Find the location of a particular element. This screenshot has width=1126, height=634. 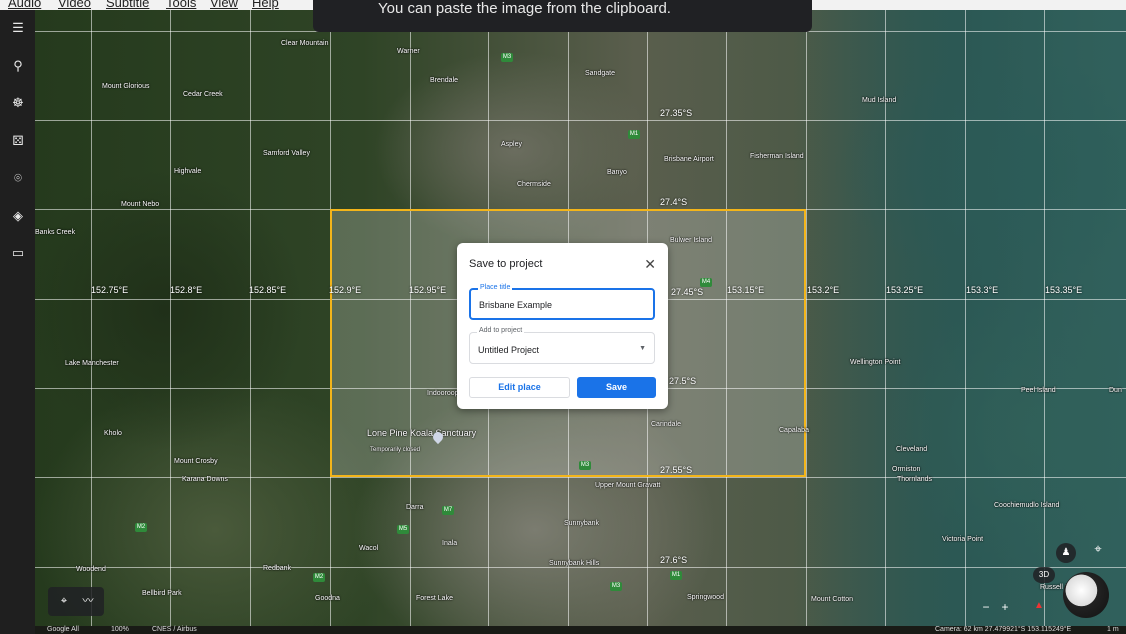

bottom-left-controls: ⌖ 〰 is located at coordinates (76, 601).